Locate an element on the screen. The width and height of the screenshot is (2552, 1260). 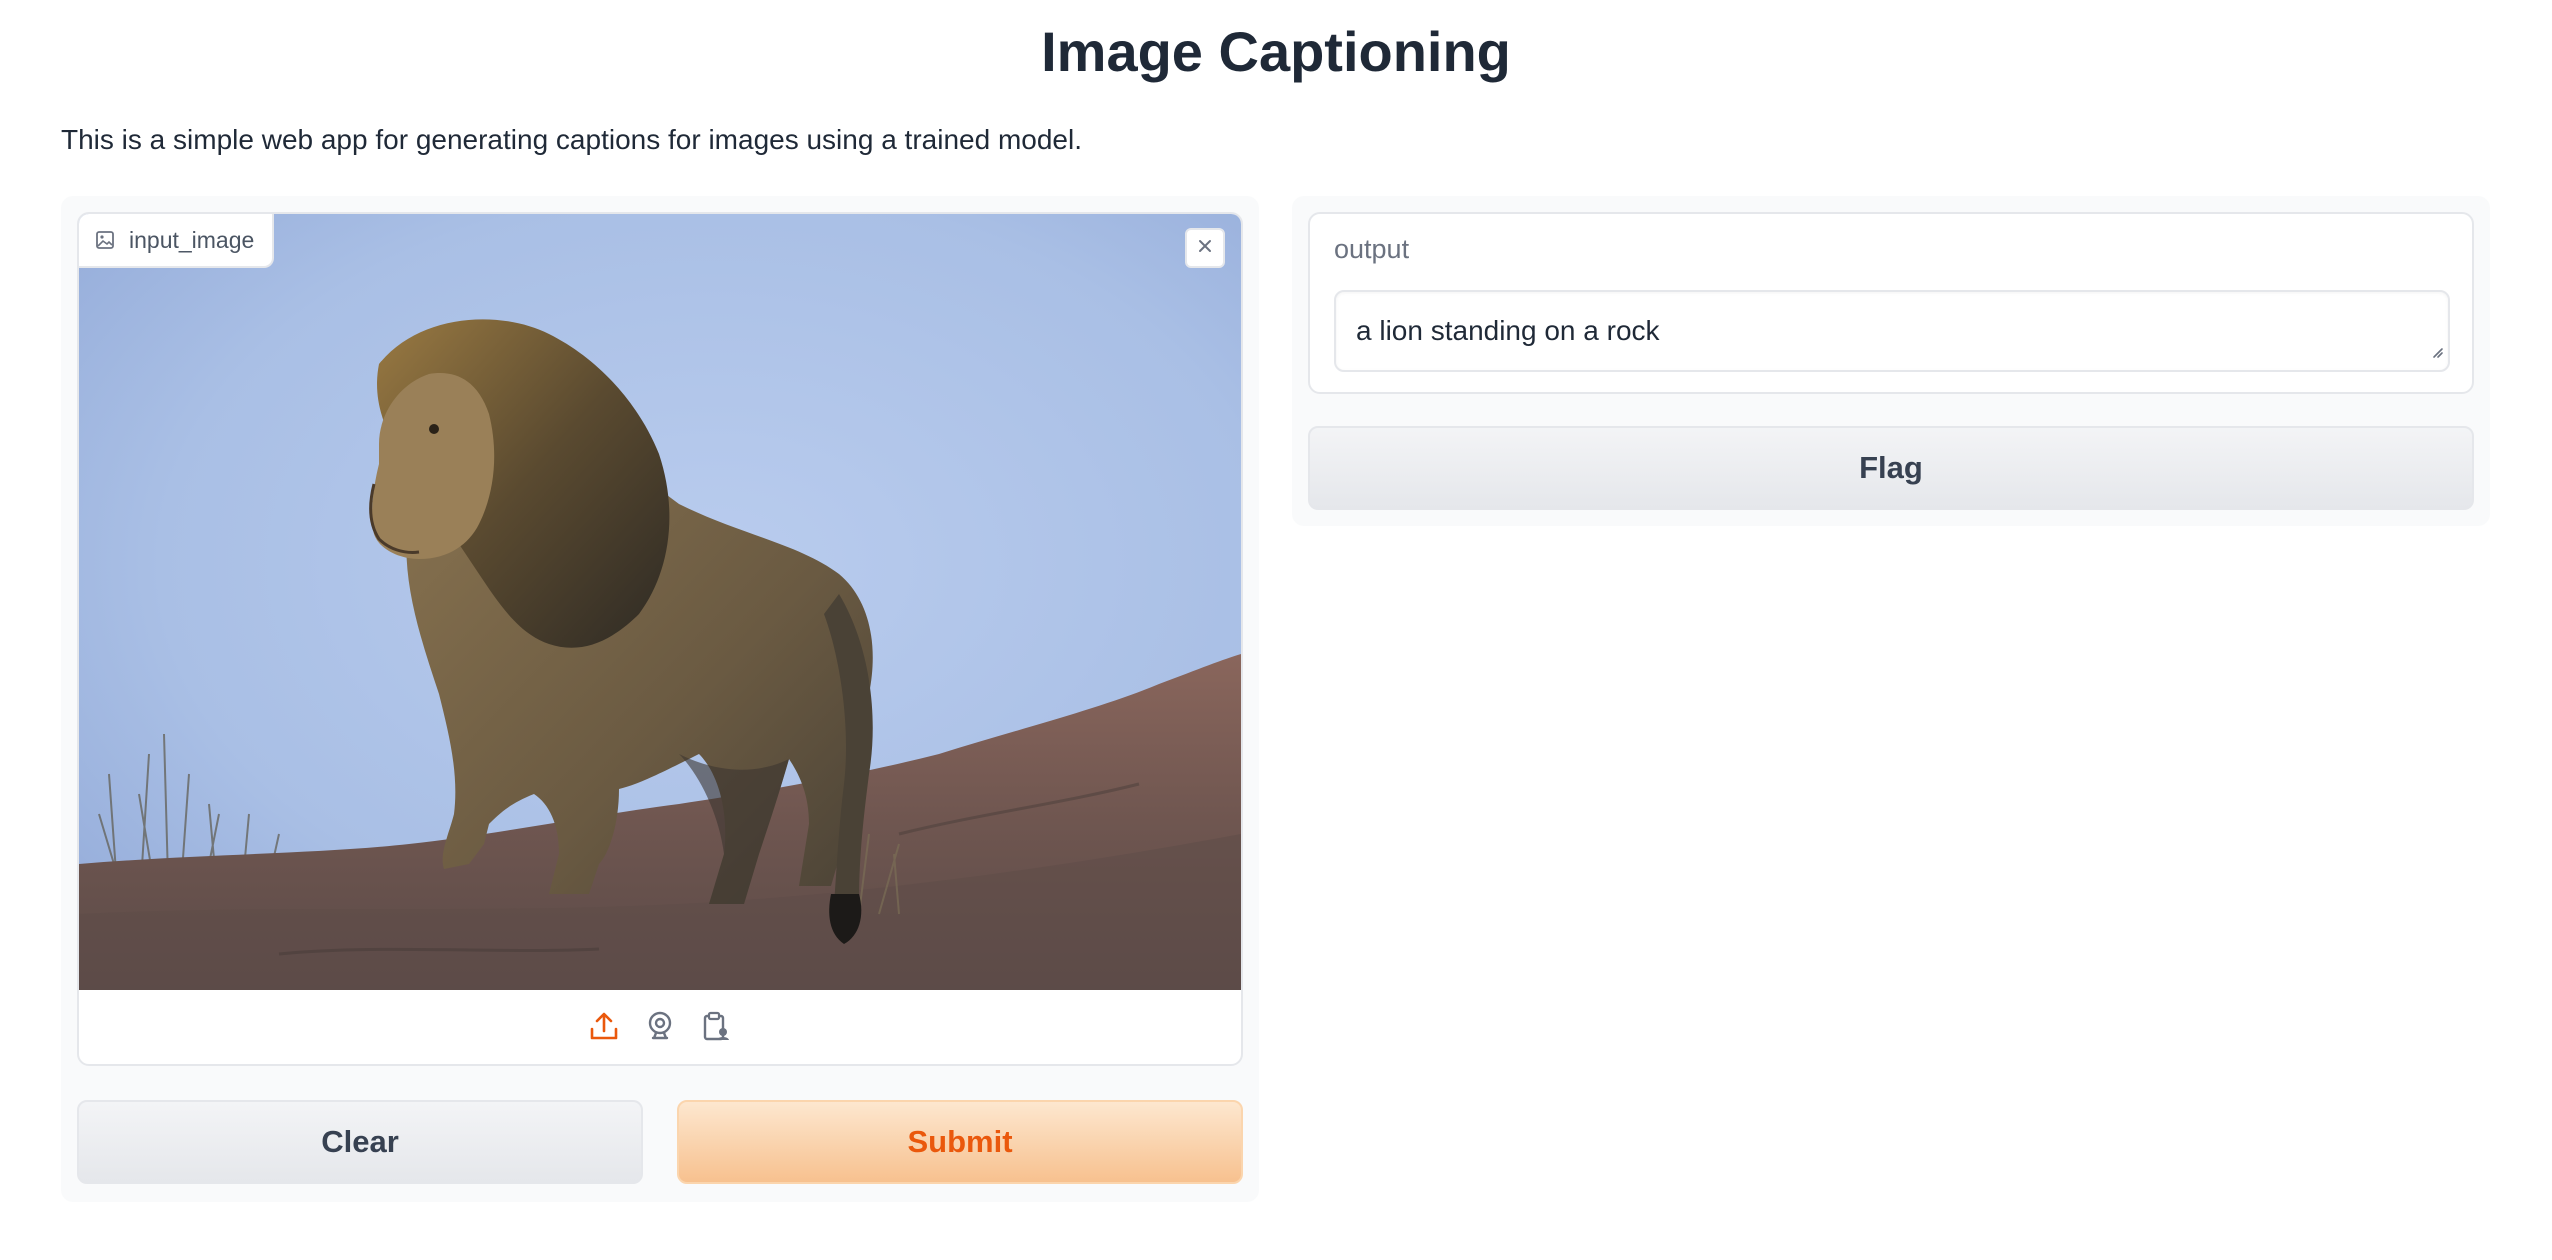
image-input-label: input_image is located at coordinates (177, 241).